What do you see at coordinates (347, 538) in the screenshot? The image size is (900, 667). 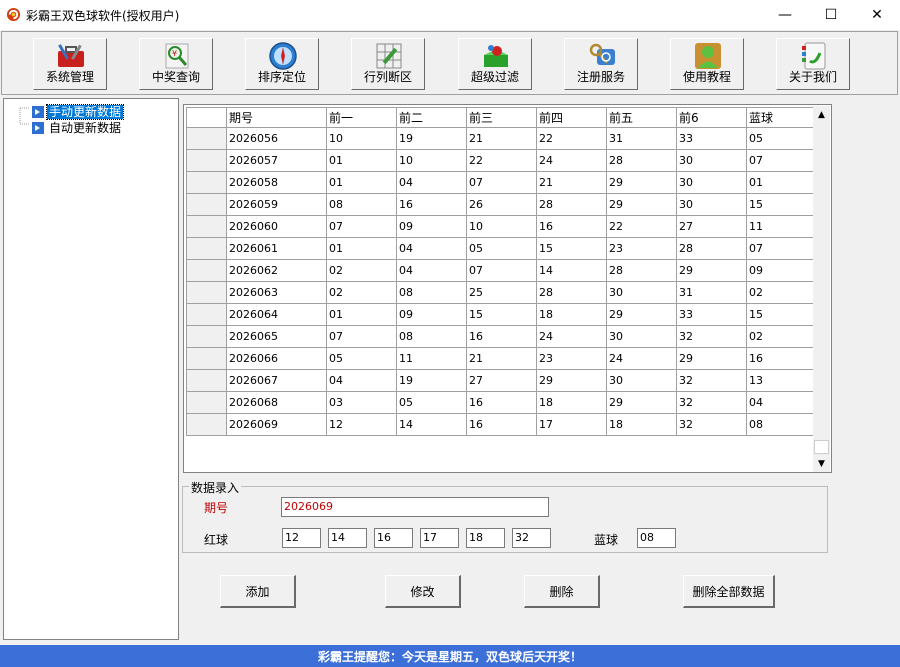 I see `red-ball-input-2: 14` at bounding box center [347, 538].